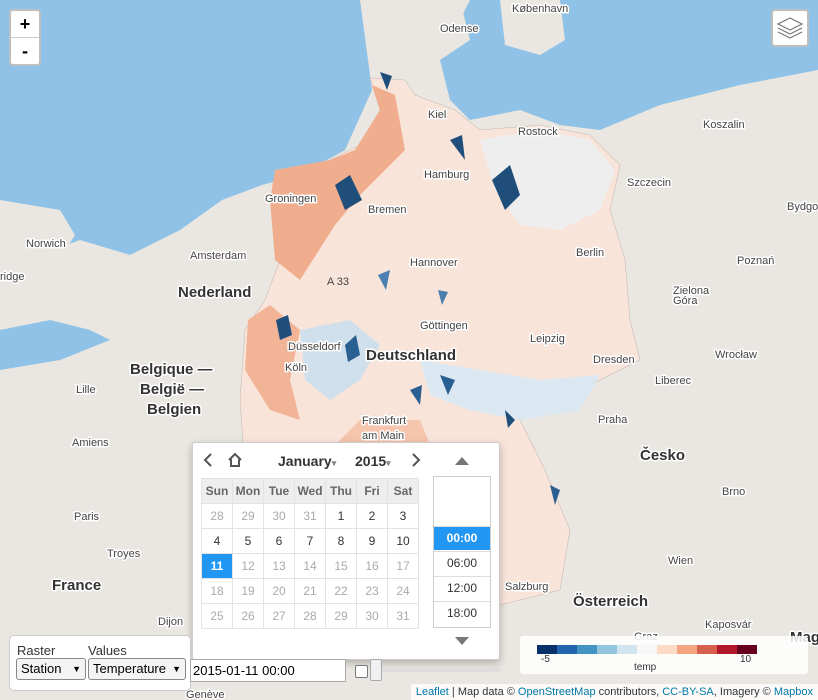 Image resolution: width=818 pixels, height=700 pixels. I want to click on next-month-button, so click(416, 461).